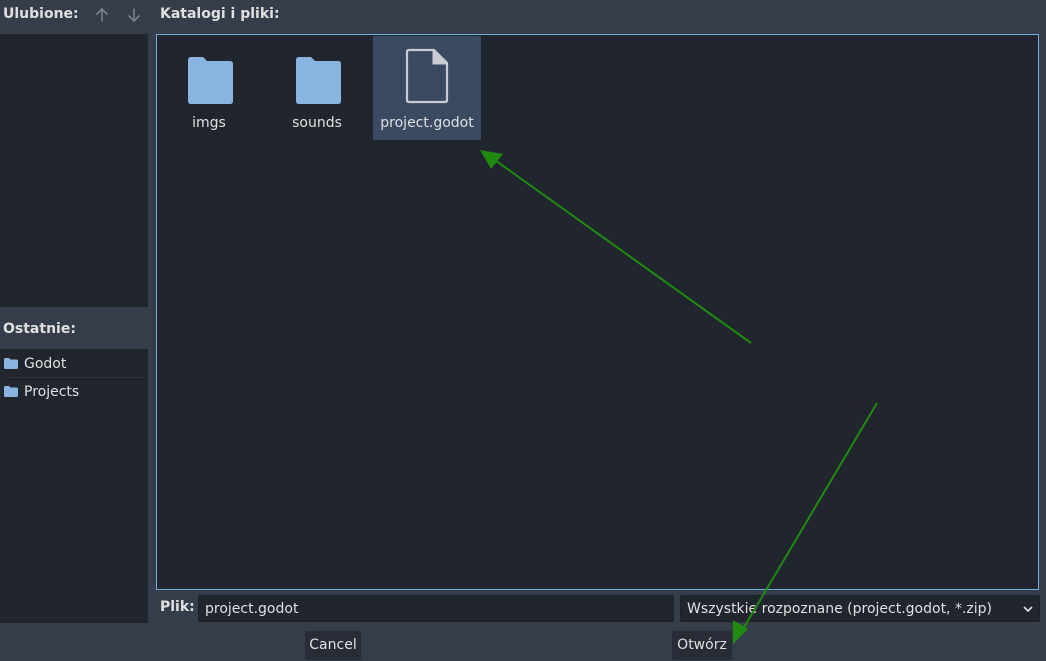  I want to click on arrow-down-icon, so click(134, 15).